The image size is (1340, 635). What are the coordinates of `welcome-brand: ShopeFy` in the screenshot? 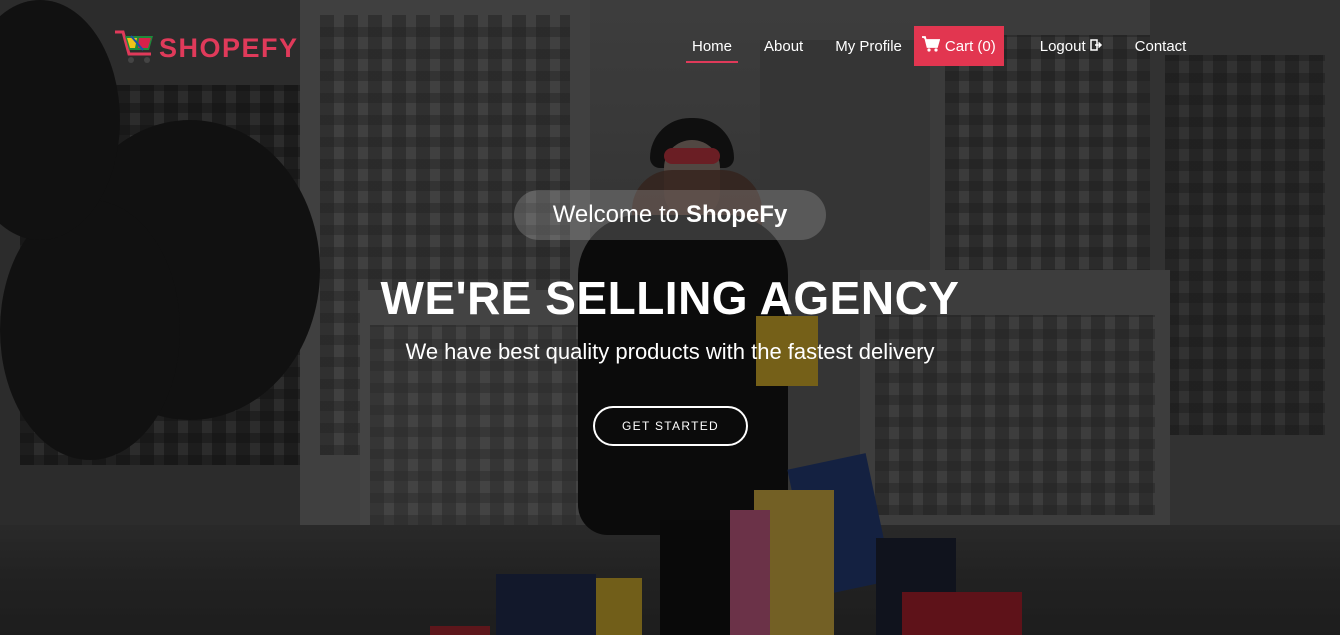 It's located at (736, 214).